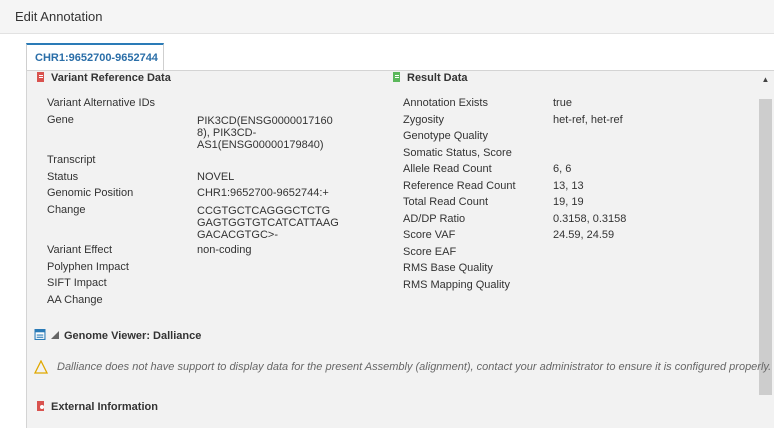 This screenshot has width=774, height=428. Describe the element at coordinates (55, 335) in the screenshot. I see `collapse-triangle-icon` at that location.